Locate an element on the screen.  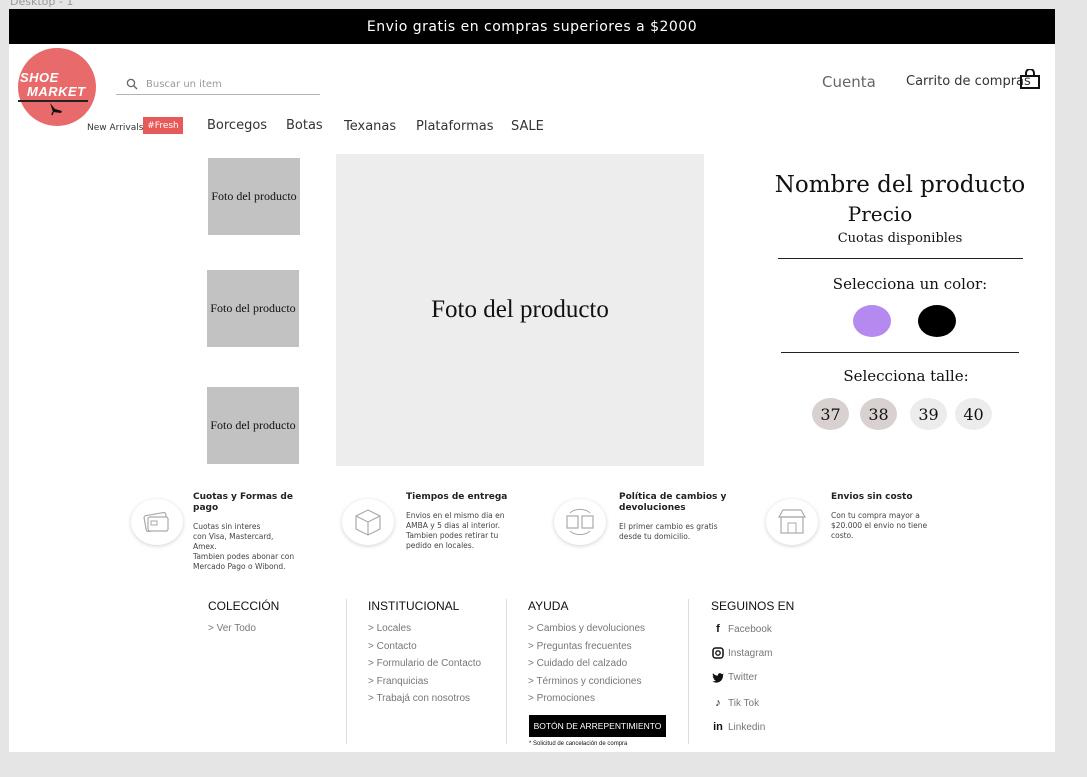
size-selector-title: Selecciona talle: is located at coordinates (906, 376).